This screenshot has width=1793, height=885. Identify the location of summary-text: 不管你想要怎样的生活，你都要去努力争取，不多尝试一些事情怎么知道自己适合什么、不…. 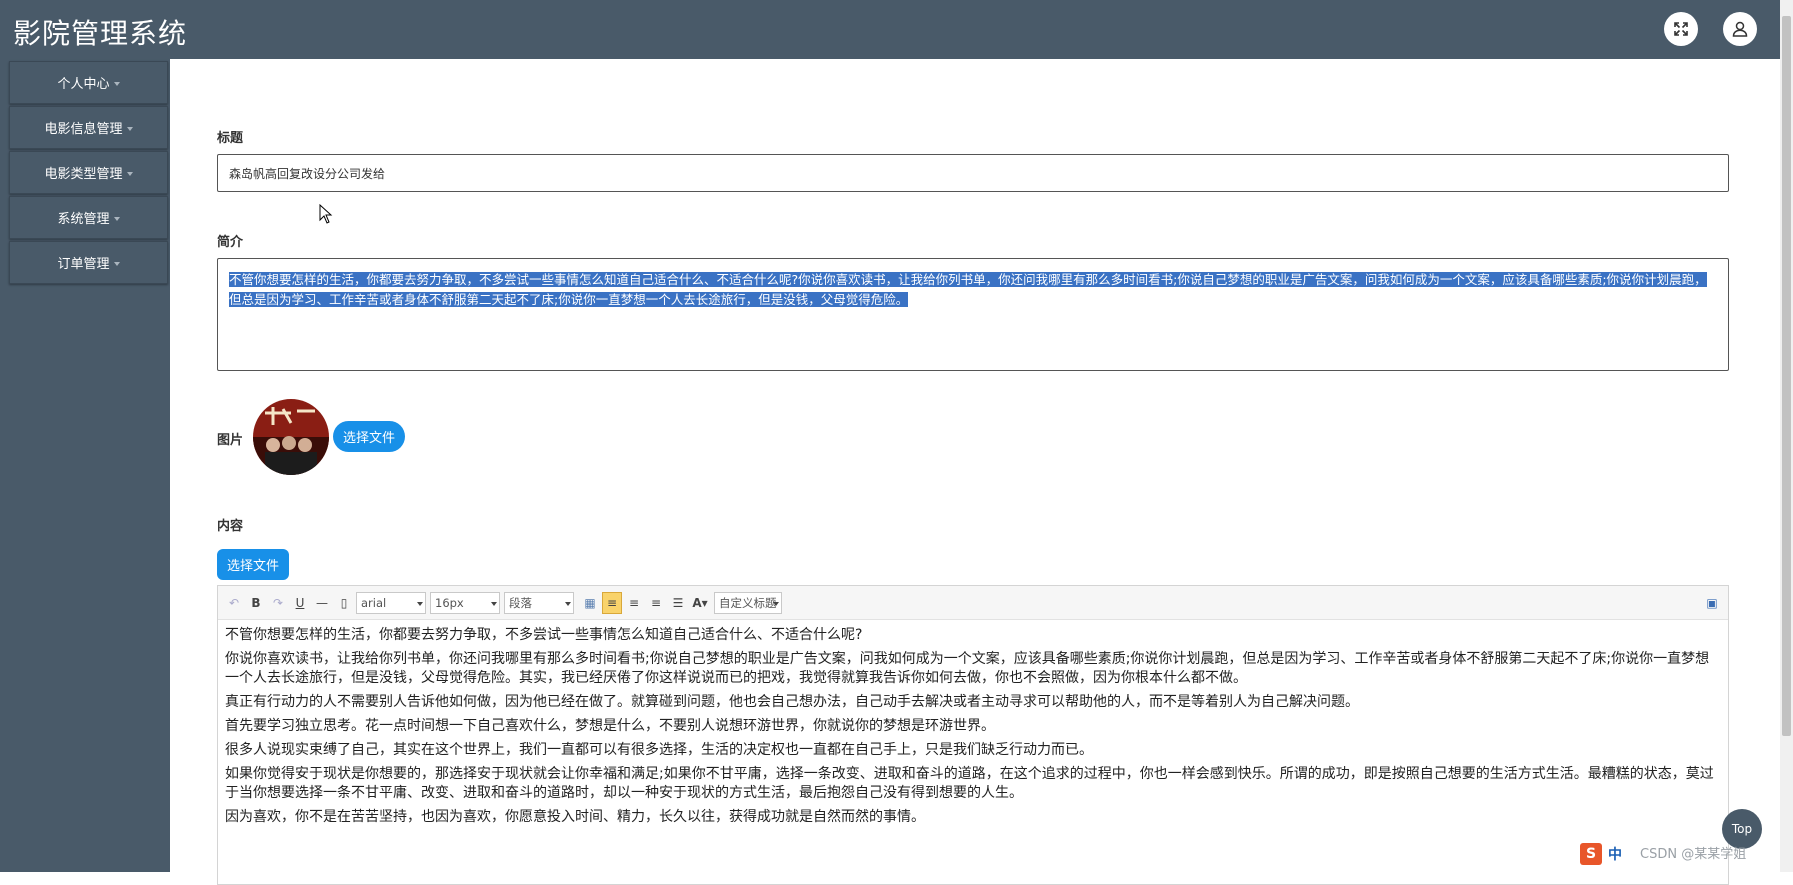
(968, 289).